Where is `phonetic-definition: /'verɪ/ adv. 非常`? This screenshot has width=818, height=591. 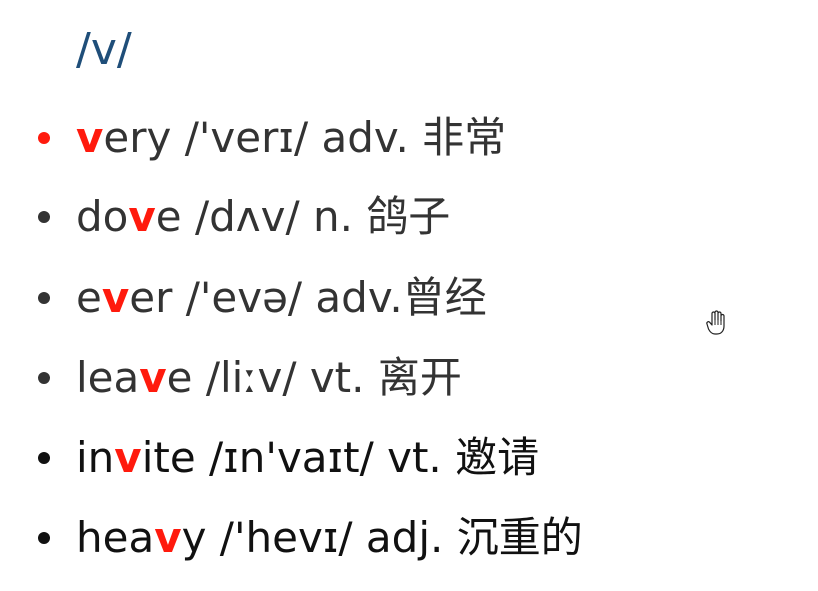 phonetic-definition: /'verɪ/ adv. 非常 is located at coordinates (339, 137).